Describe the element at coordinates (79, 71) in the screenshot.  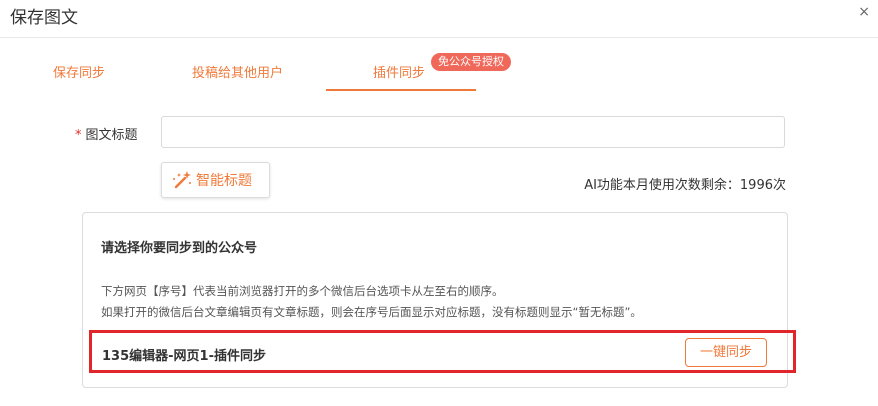
I see `tab-save-sync: 保存同步` at that location.